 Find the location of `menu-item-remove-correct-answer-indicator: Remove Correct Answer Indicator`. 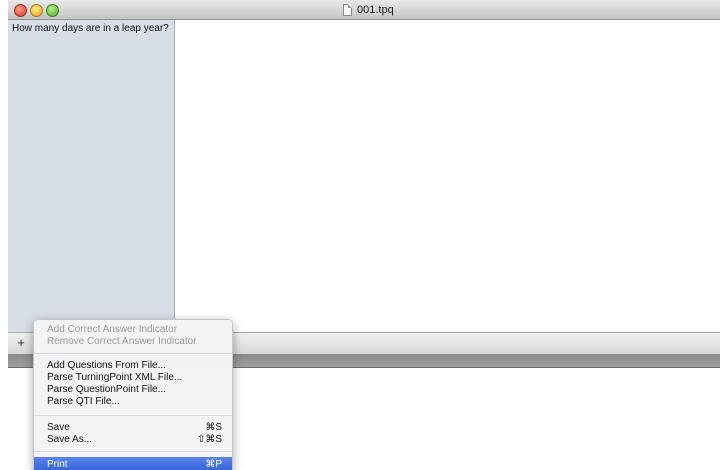

menu-item-remove-correct-answer-indicator: Remove Correct Answer Indicator is located at coordinates (133, 342).